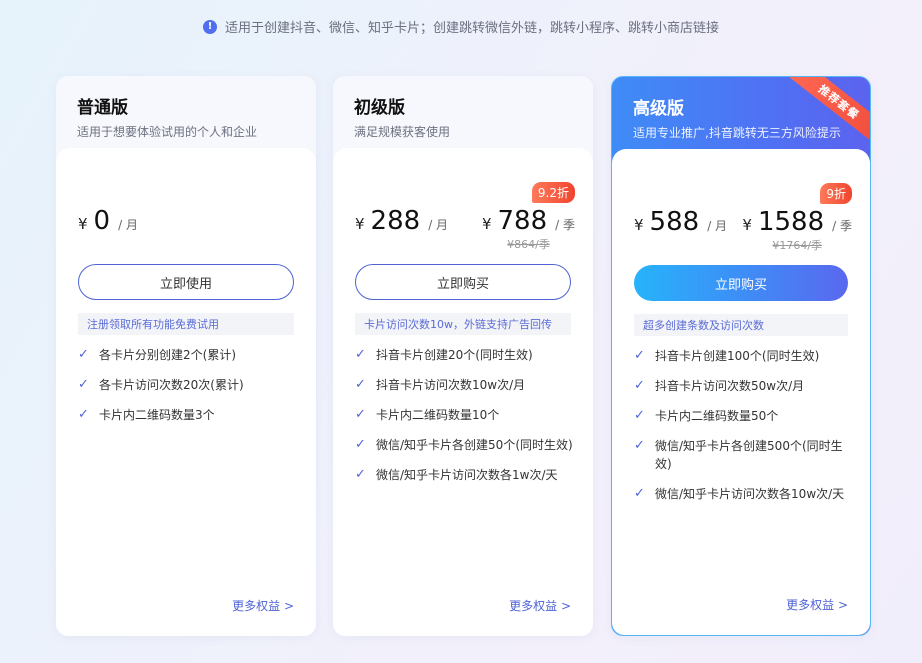 This screenshot has width=922, height=663. I want to click on discount-badge: 9.2折, so click(553, 192).